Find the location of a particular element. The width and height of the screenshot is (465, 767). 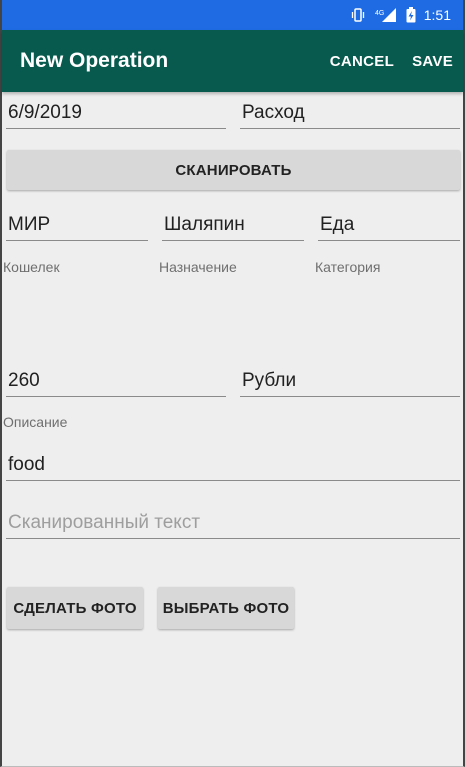

category-field: Еда is located at coordinates (389, 223).